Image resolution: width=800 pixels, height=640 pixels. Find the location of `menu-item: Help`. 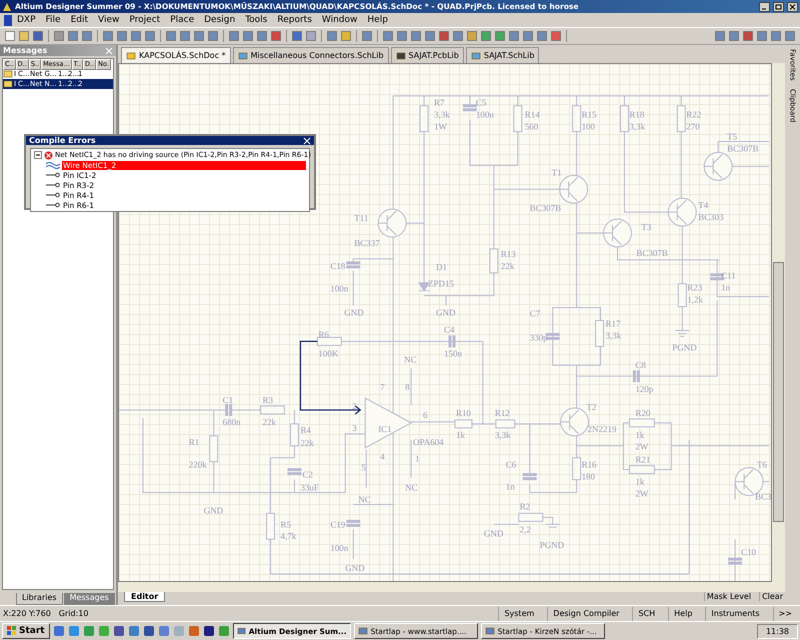

menu-item: Help is located at coordinates (377, 20).